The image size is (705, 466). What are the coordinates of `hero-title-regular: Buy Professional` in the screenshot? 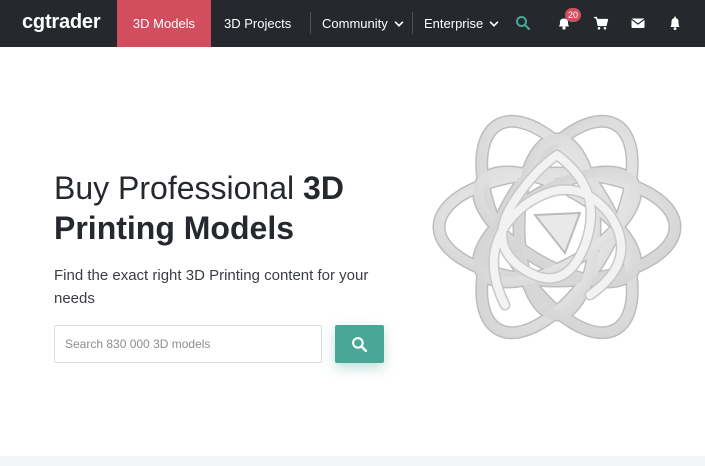 It's located at (179, 188).